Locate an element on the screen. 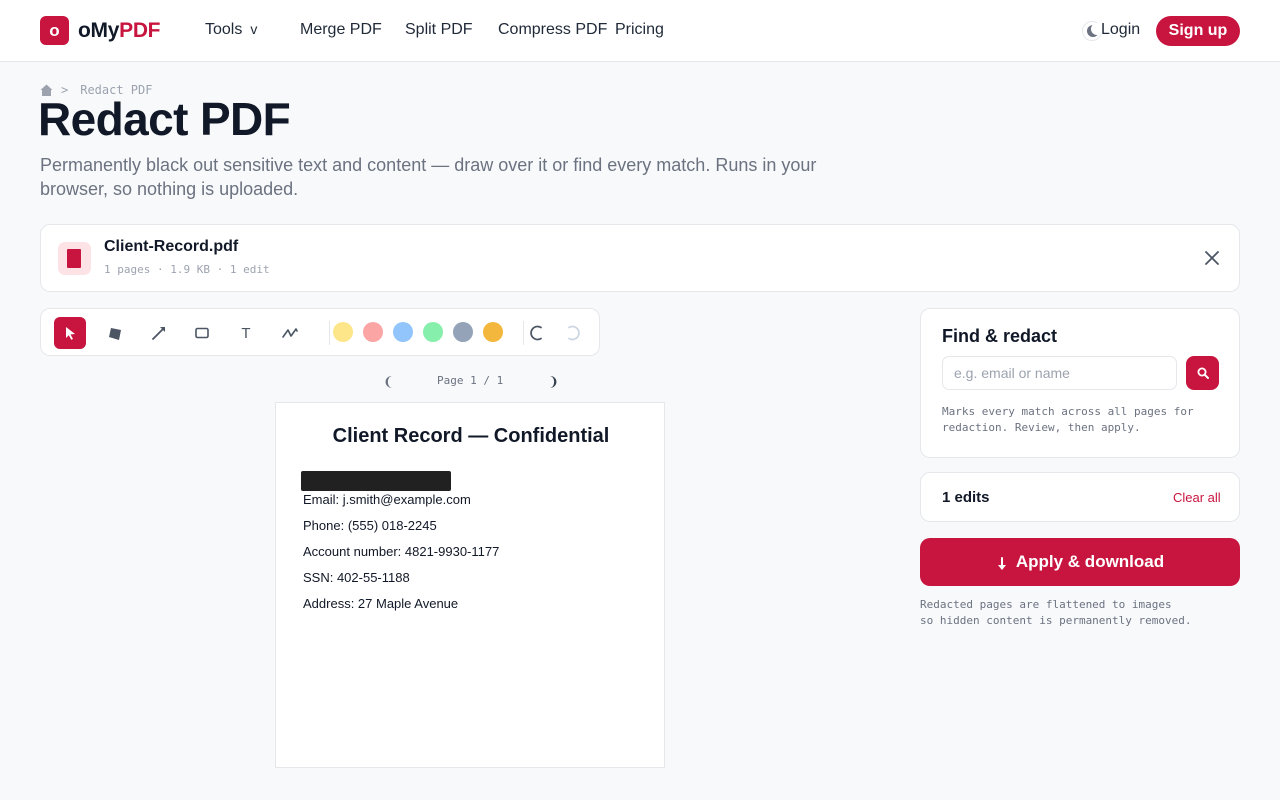 The image size is (1280, 800). apply-button-label: Apply & download is located at coordinates (1090, 561).